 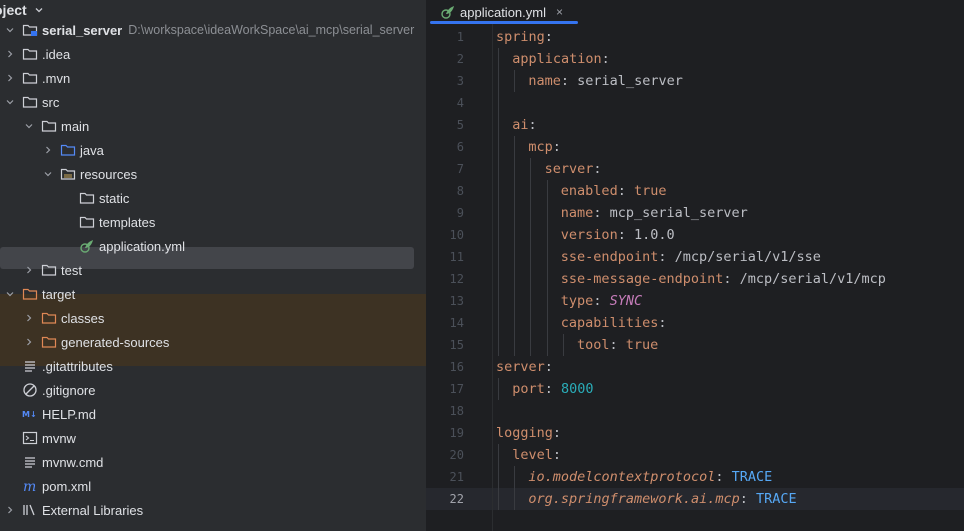 I want to click on code-line: version: 1.0.0, so click(x=618, y=235).